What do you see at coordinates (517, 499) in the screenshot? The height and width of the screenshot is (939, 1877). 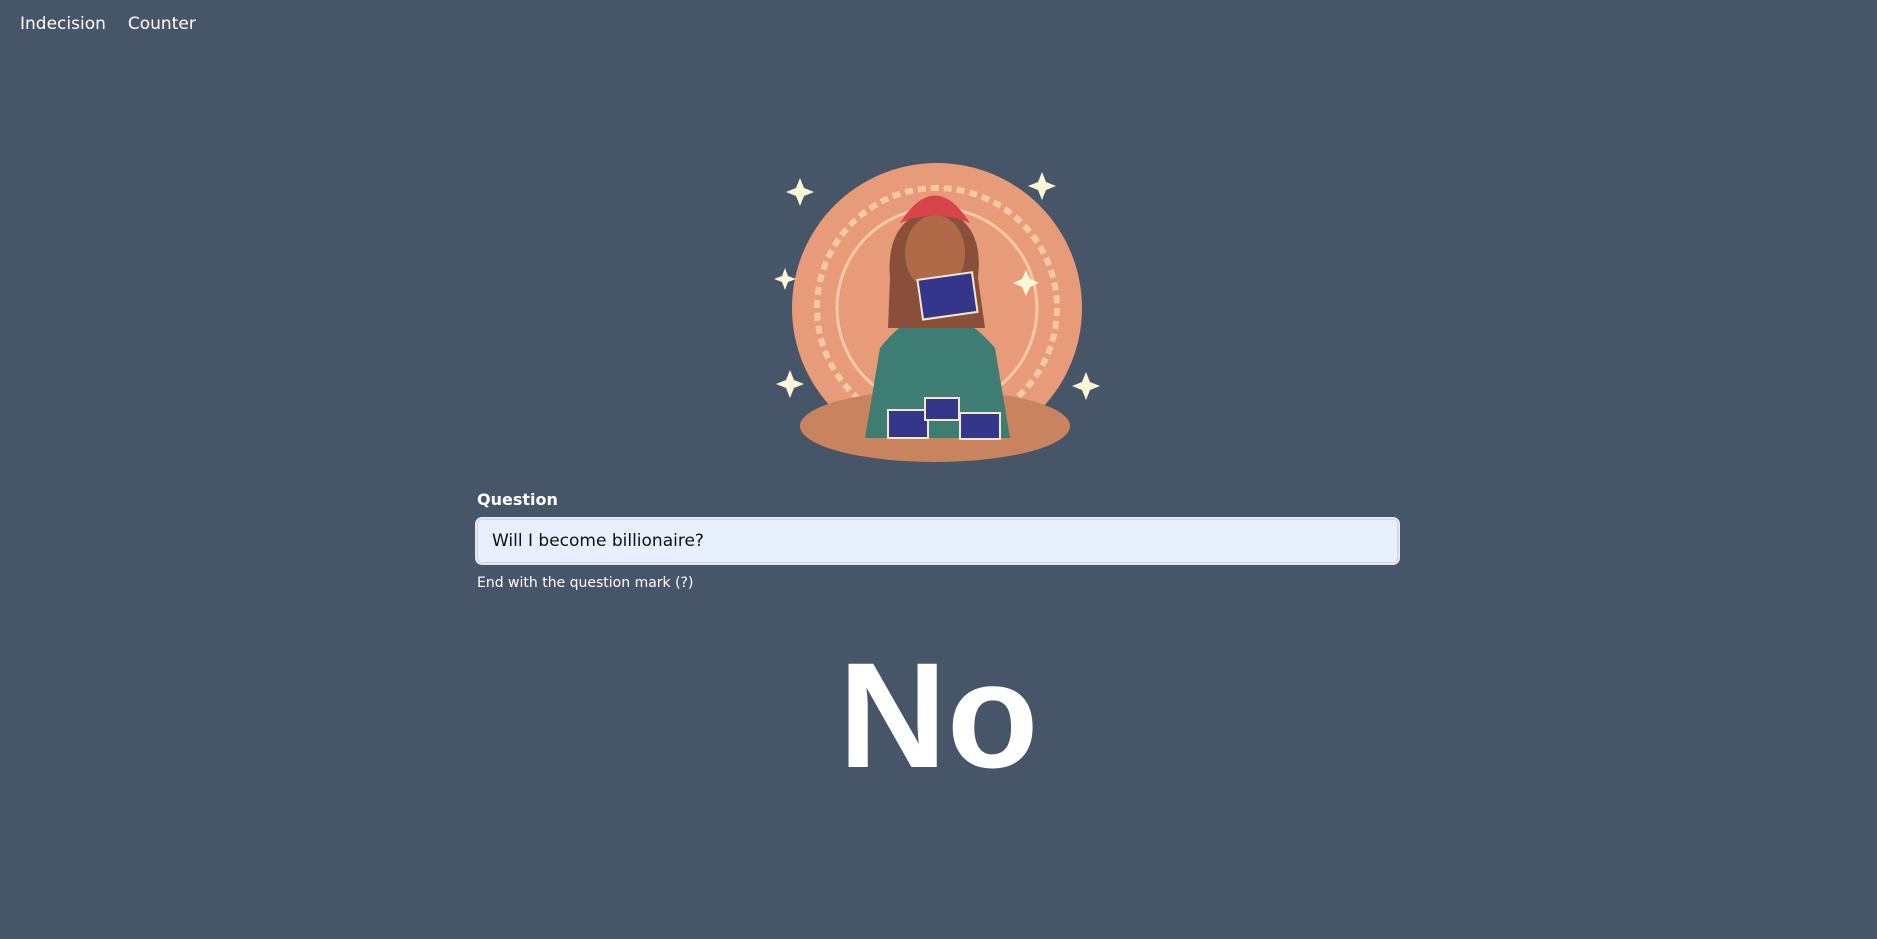 I see `question-label: Question` at bounding box center [517, 499].